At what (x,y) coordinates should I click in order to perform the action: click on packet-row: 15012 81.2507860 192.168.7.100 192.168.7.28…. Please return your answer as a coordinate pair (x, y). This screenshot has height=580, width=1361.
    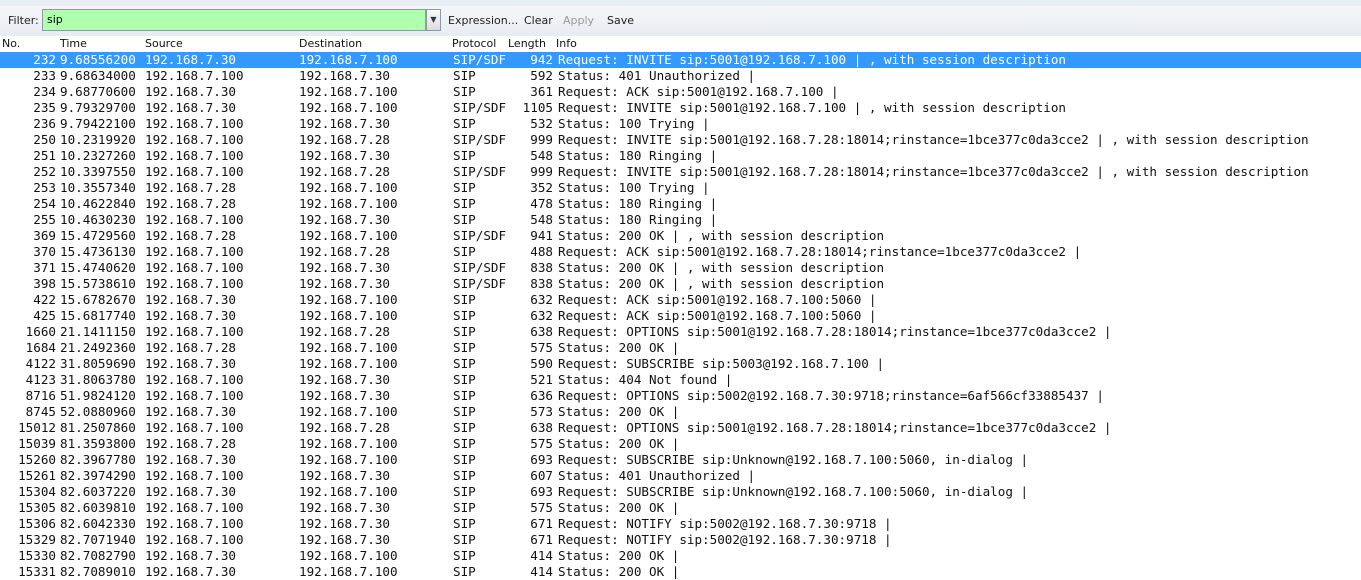
    Looking at the image, I should click on (680, 428).